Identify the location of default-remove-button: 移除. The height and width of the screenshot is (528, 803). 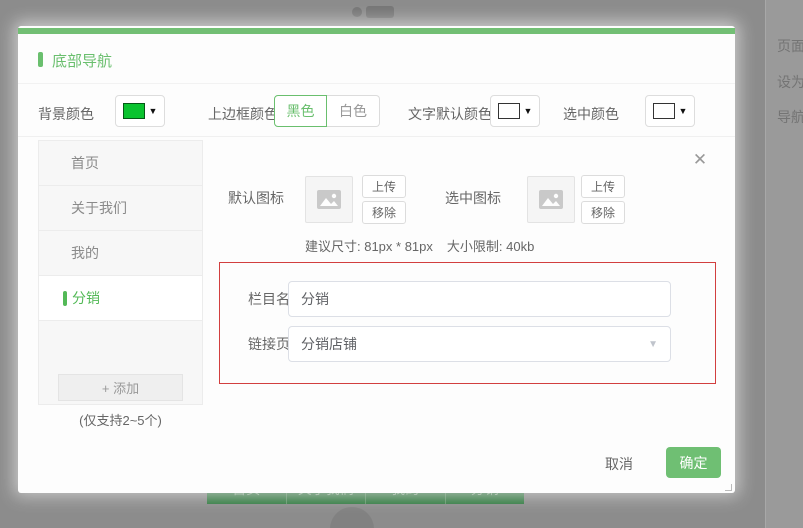
(384, 212).